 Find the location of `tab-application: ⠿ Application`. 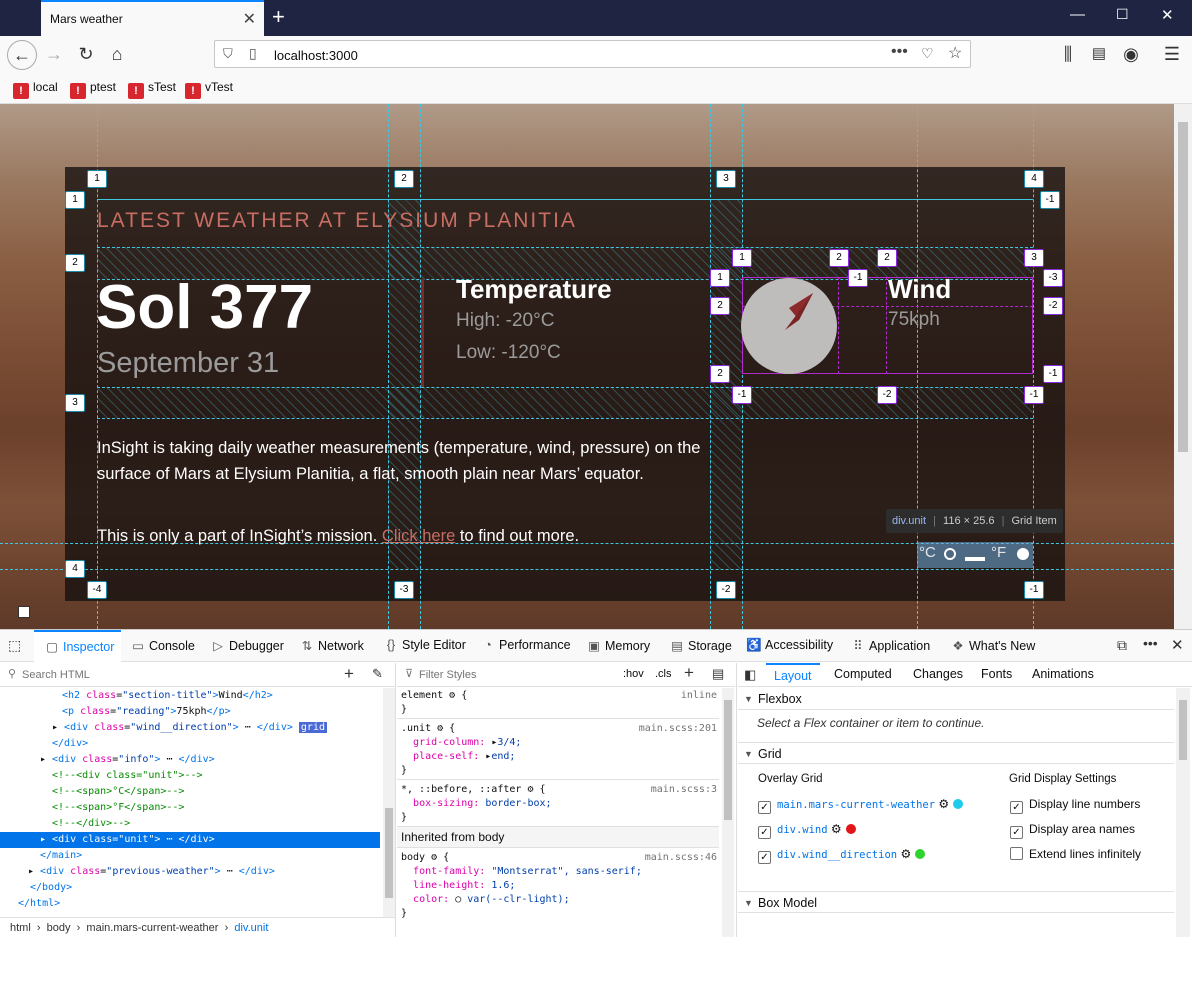

tab-application: ⠿ Application is located at coordinates (890, 645).